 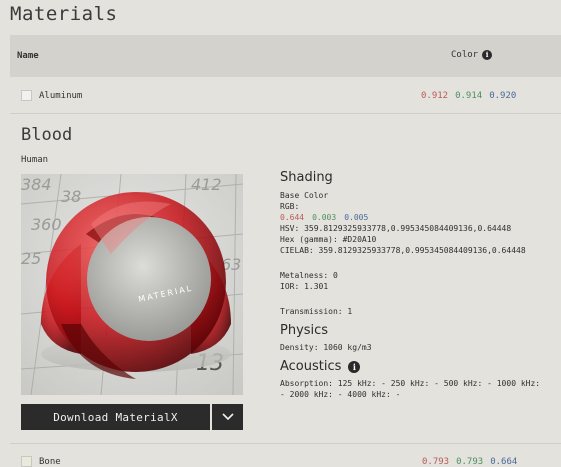 I want to click on download-options-dropdown, so click(x=227, y=417).